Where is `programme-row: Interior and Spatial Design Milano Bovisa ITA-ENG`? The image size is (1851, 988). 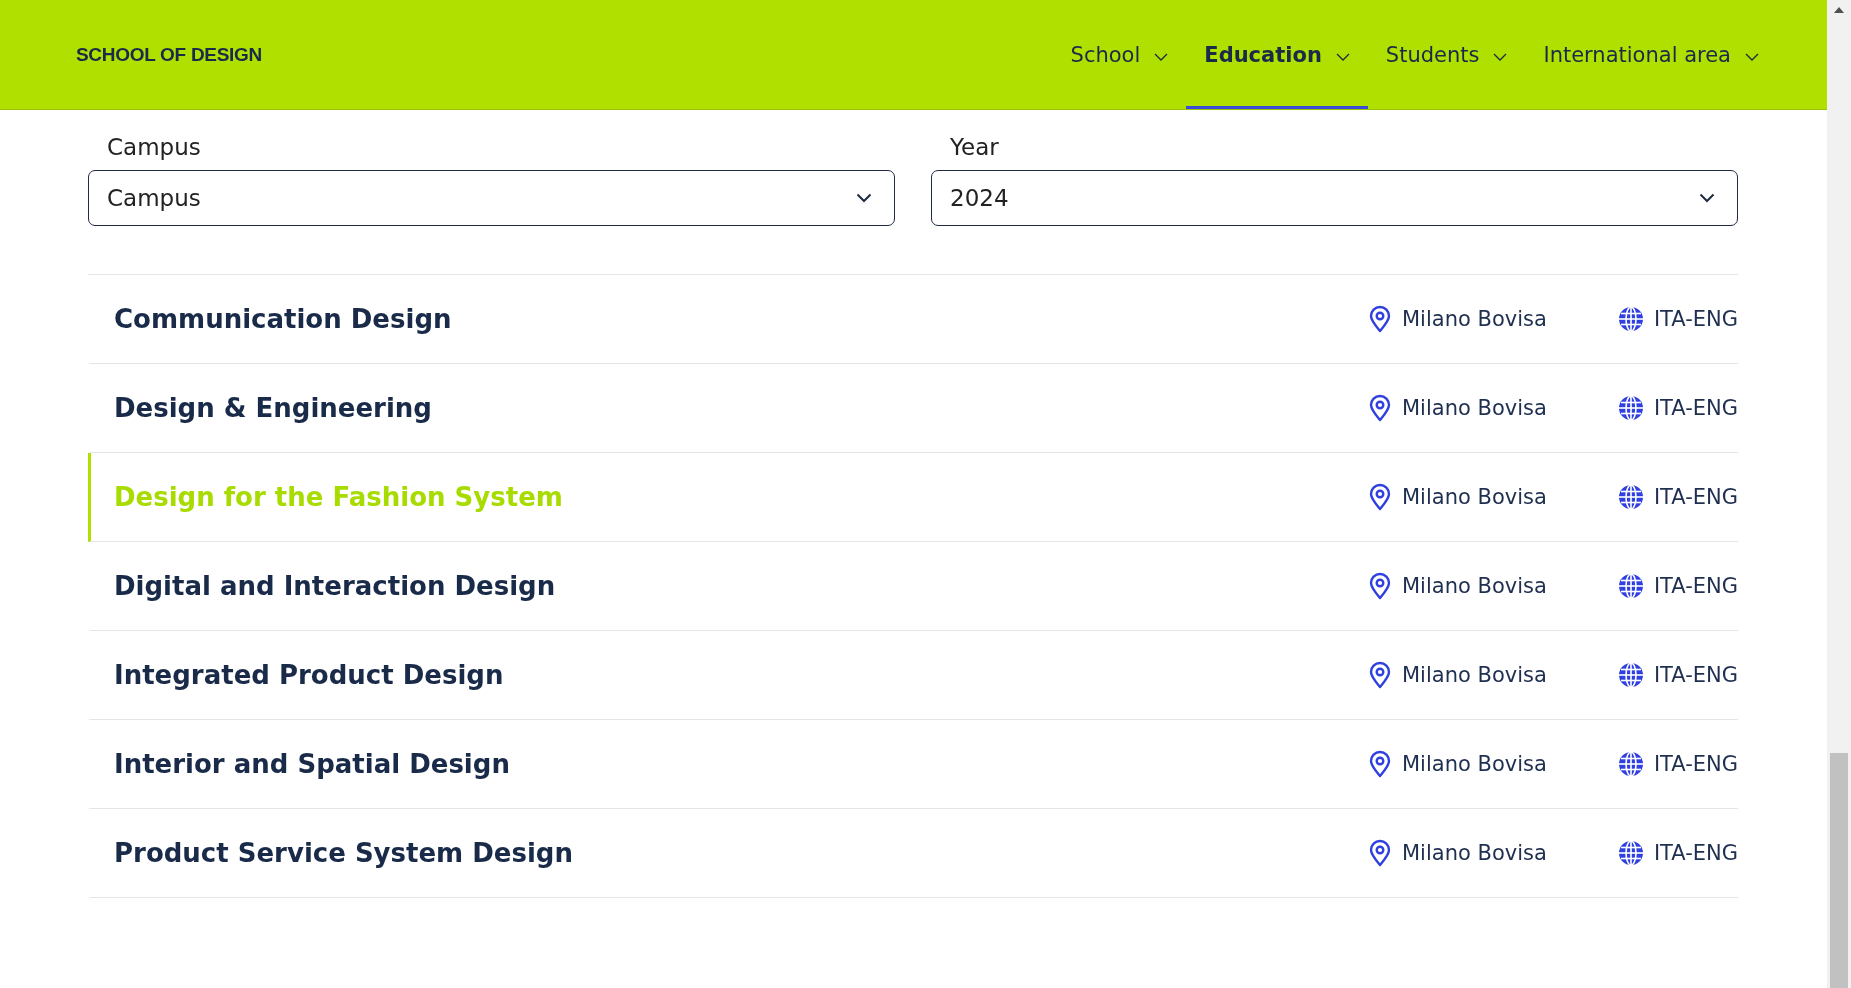 programme-row: Interior and Spatial Design Milano Bovisa ITA-ENG is located at coordinates (913, 764).